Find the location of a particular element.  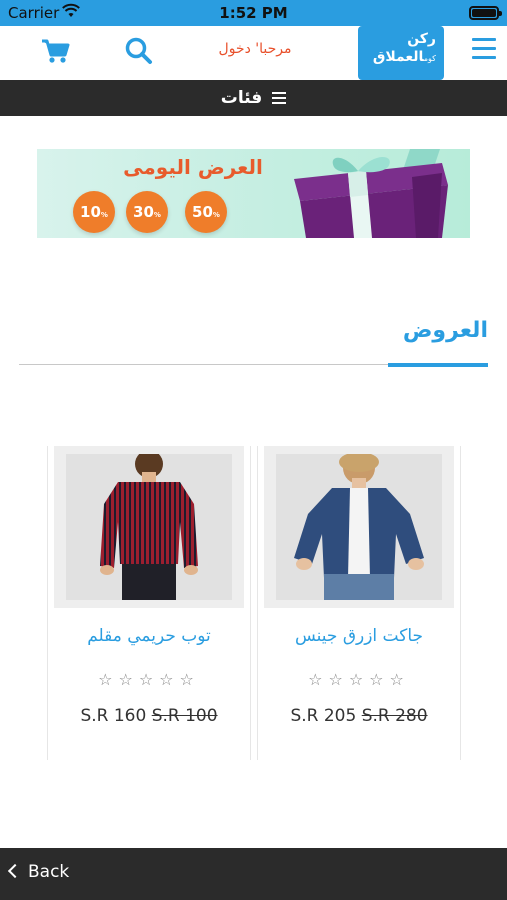

denim-jacket-image is located at coordinates (359, 527).